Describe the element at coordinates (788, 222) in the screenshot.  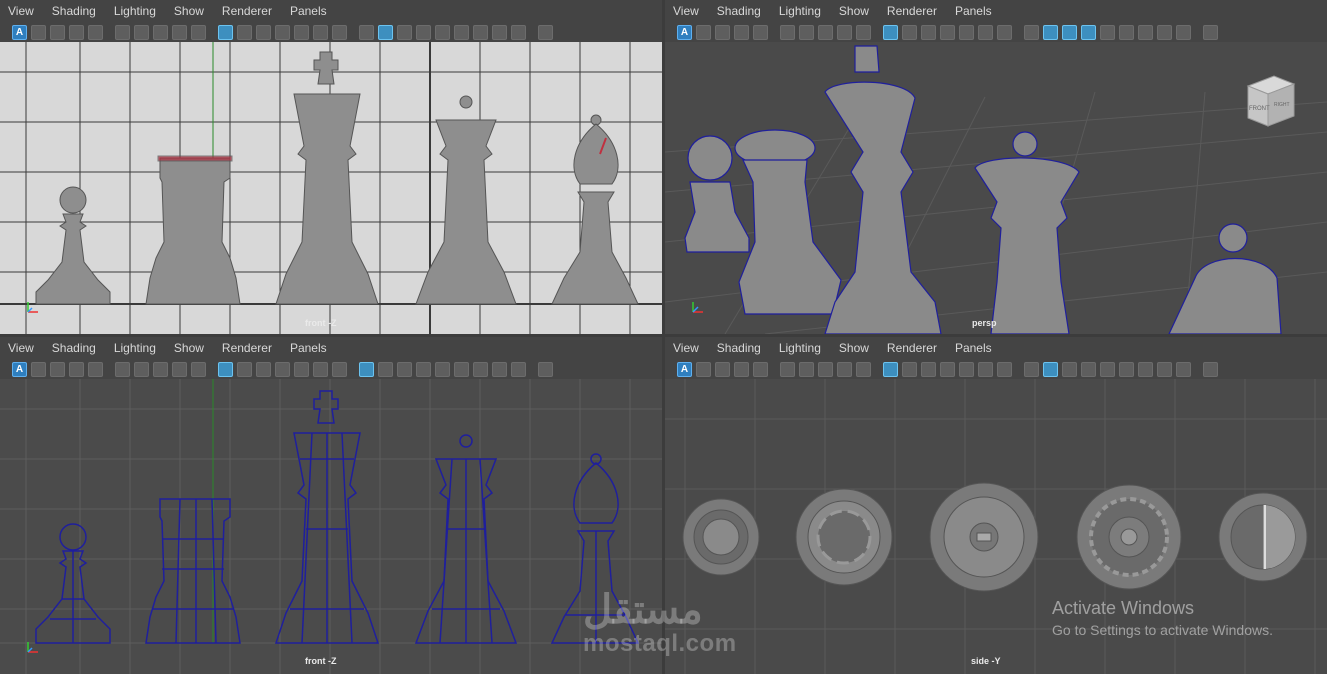
I see `rook-piece` at that location.